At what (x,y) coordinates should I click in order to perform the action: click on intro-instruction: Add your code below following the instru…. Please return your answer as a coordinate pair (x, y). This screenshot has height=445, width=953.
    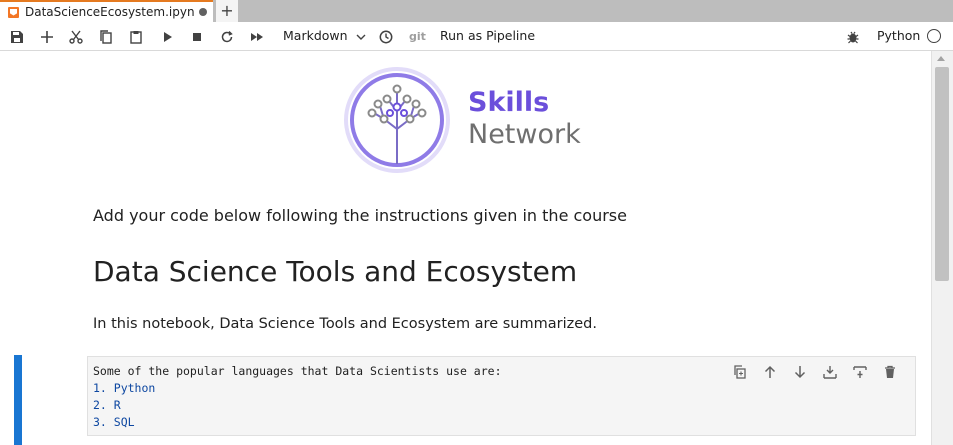
    Looking at the image, I should click on (360, 215).